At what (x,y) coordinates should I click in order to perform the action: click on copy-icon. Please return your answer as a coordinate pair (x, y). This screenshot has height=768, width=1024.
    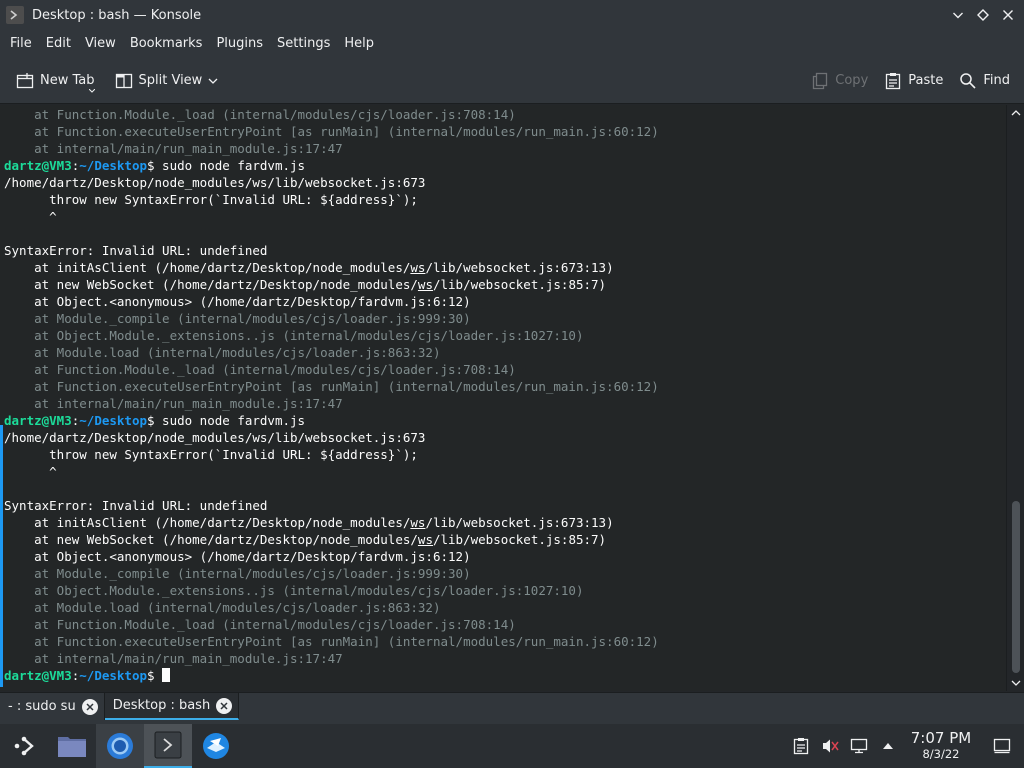
    Looking at the image, I should click on (820, 80).